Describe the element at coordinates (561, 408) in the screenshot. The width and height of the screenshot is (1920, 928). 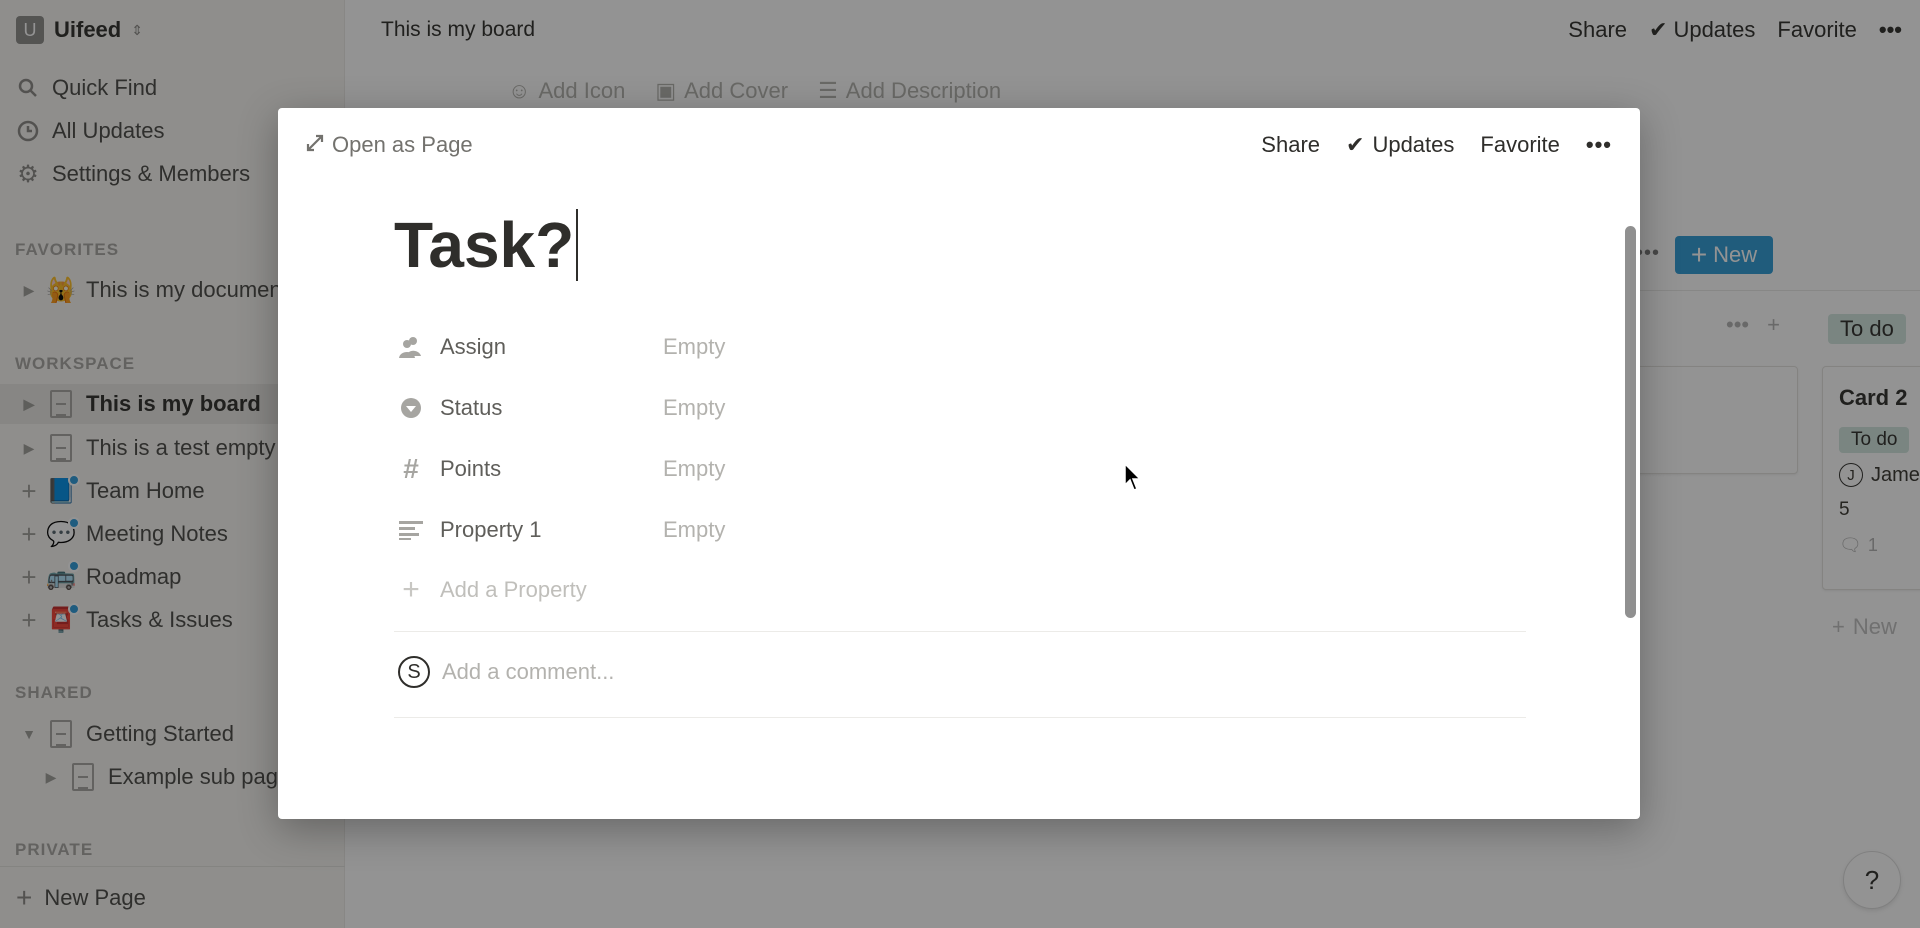
I see `property-status: Status Empty` at that location.